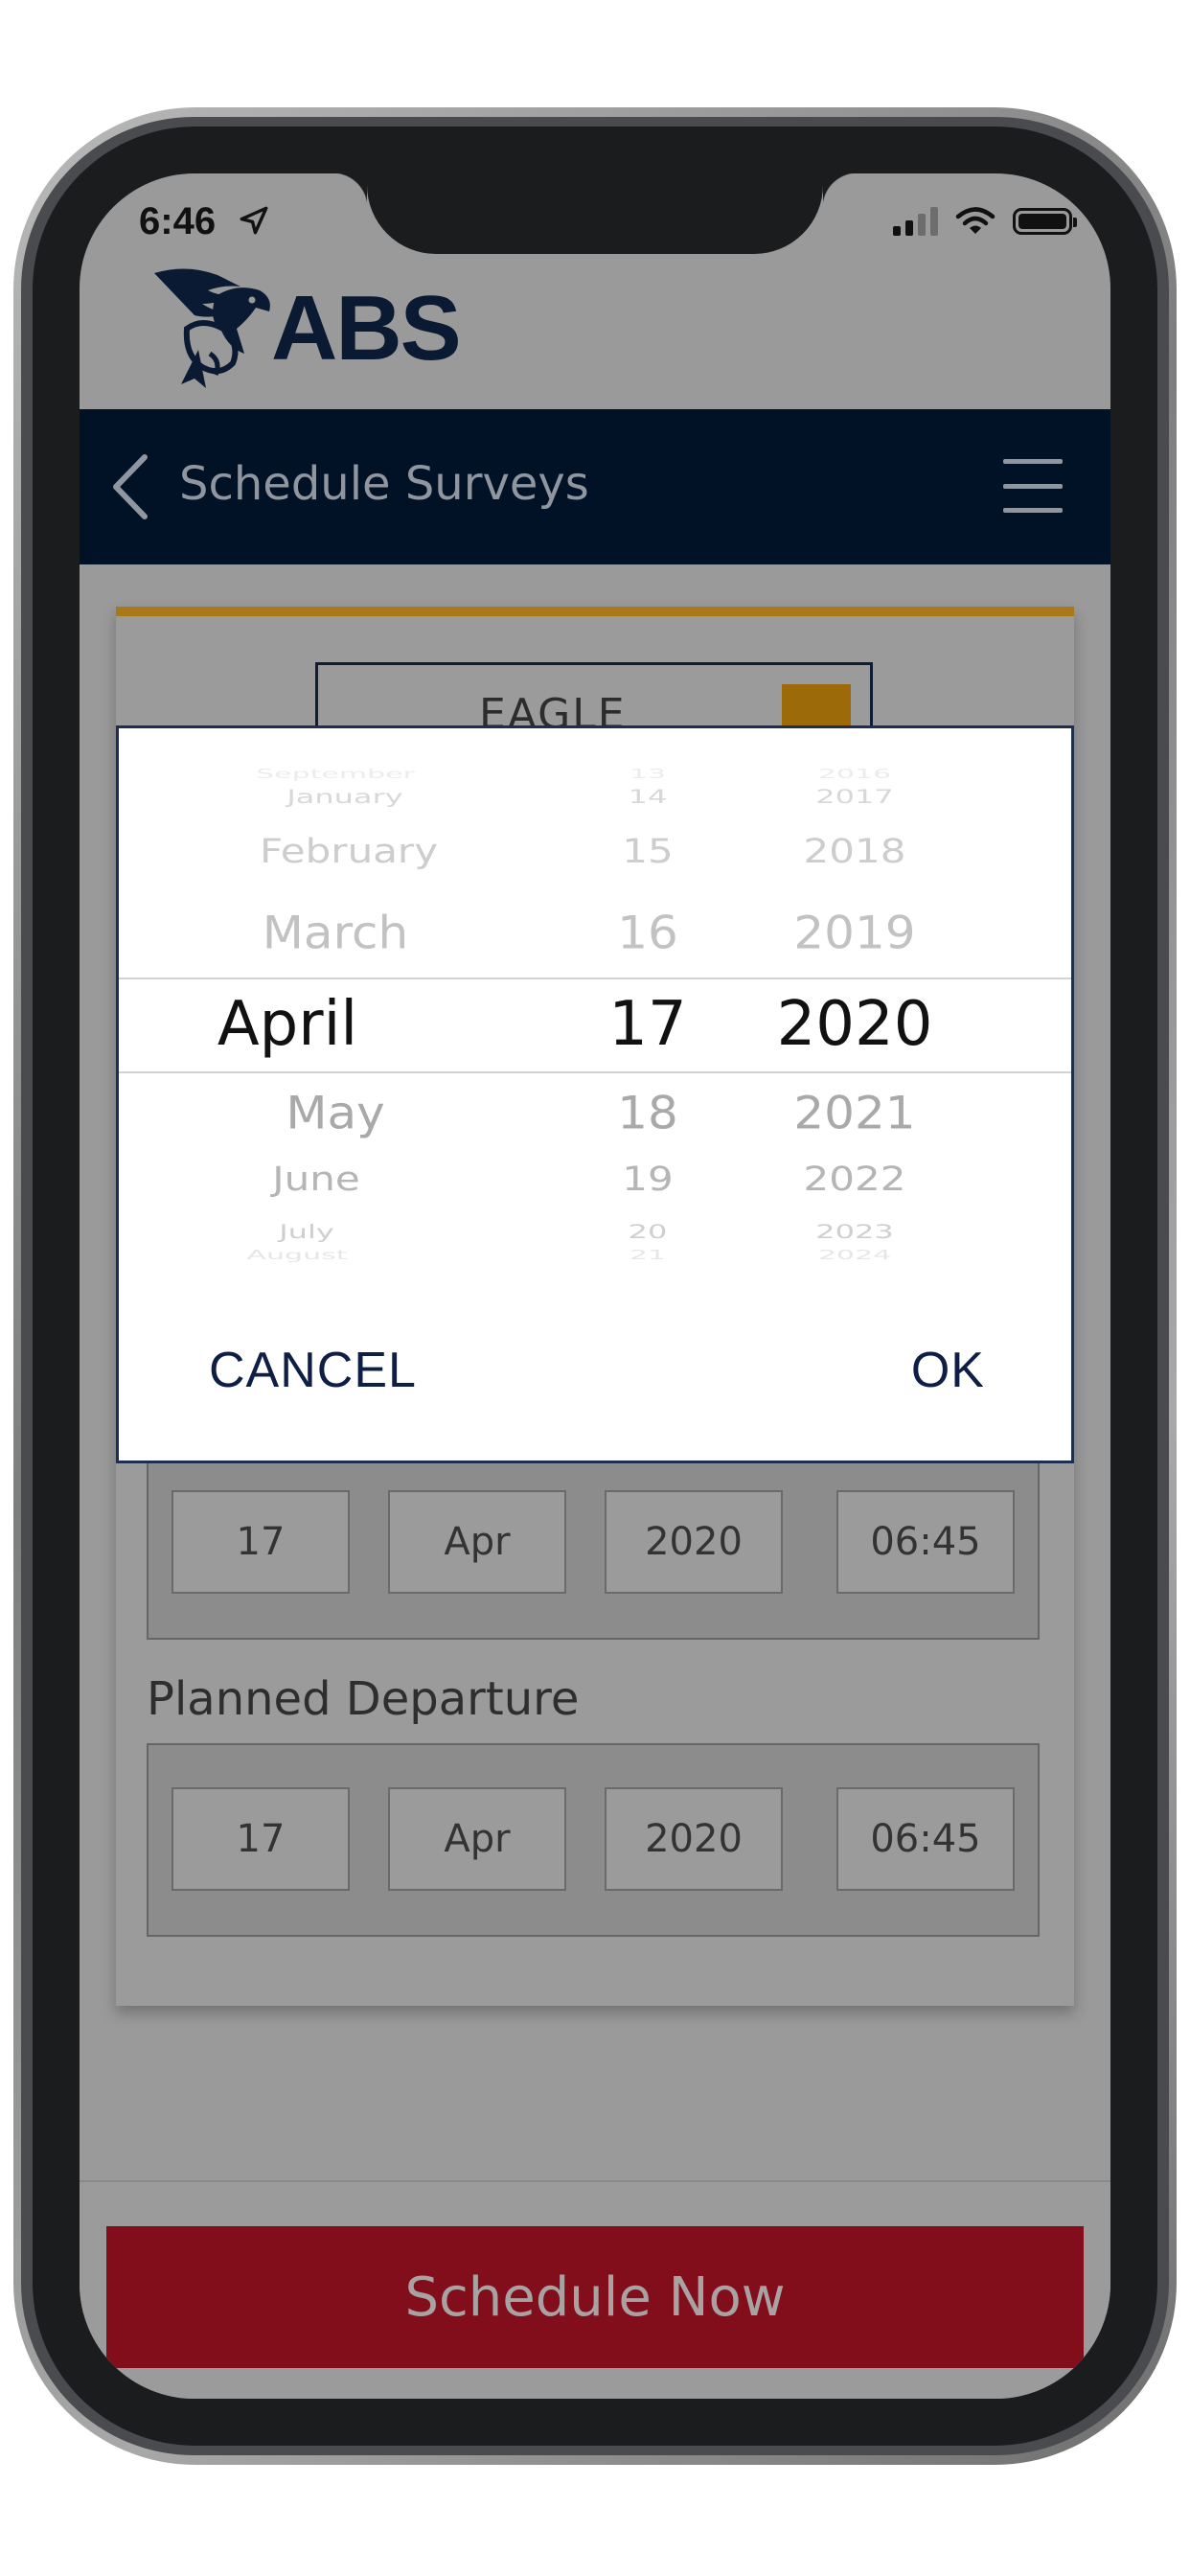 The image size is (1190, 2576). What do you see at coordinates (648, 1113) in the screenshot?
I see `picker-day-option: 18` at bounding box center [648, 1113].